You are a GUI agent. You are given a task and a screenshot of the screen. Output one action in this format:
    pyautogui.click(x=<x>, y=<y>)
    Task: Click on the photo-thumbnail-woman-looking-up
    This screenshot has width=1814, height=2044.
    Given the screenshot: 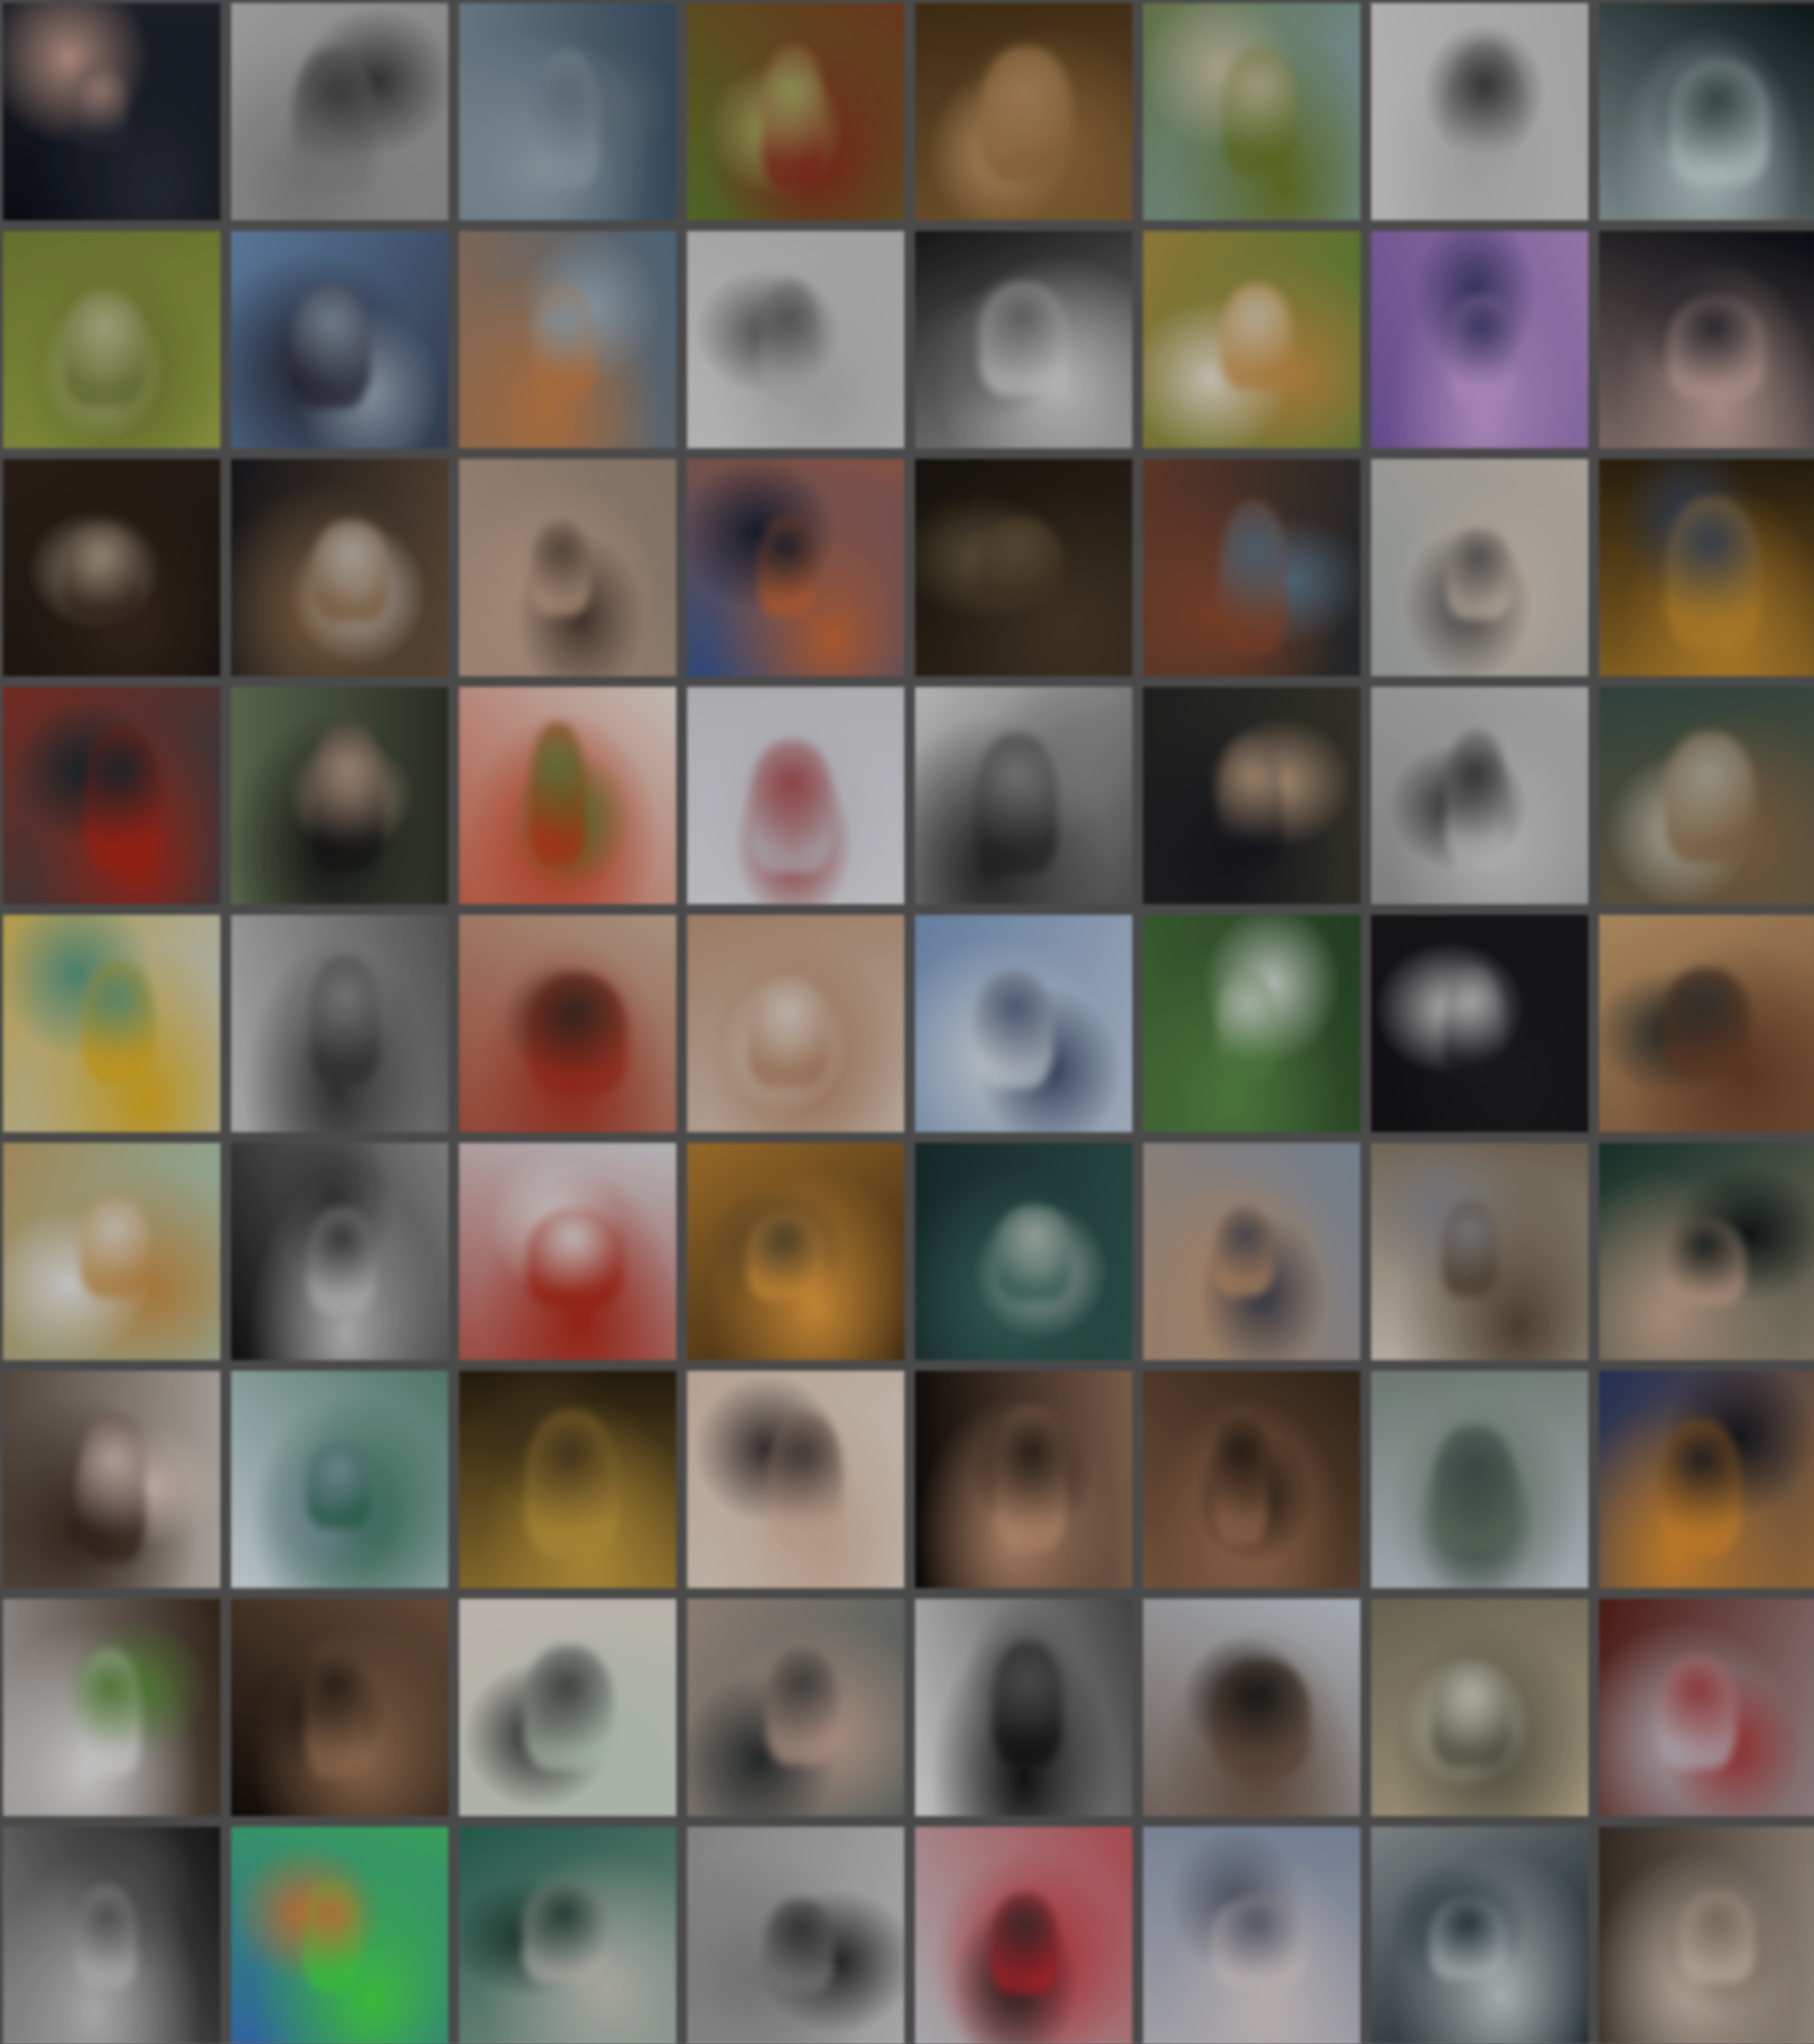 What is the action you would take?
    pyautogui.click(x=1251, y=567)
    